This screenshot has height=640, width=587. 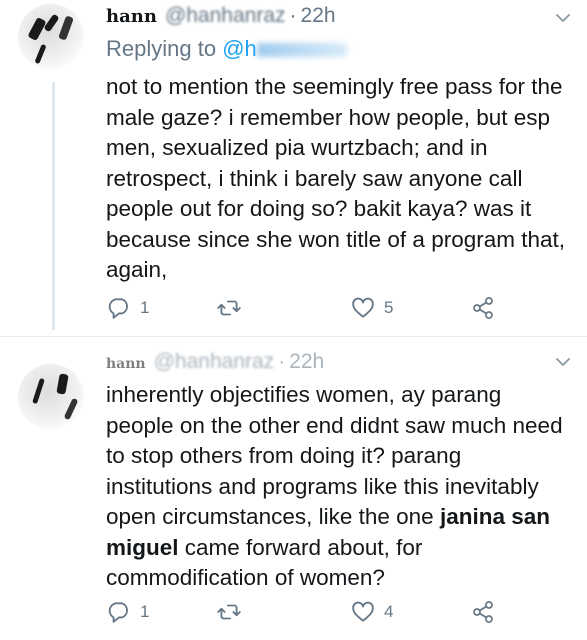 I want to click on like-button: 4, so click(x=371, y=612).